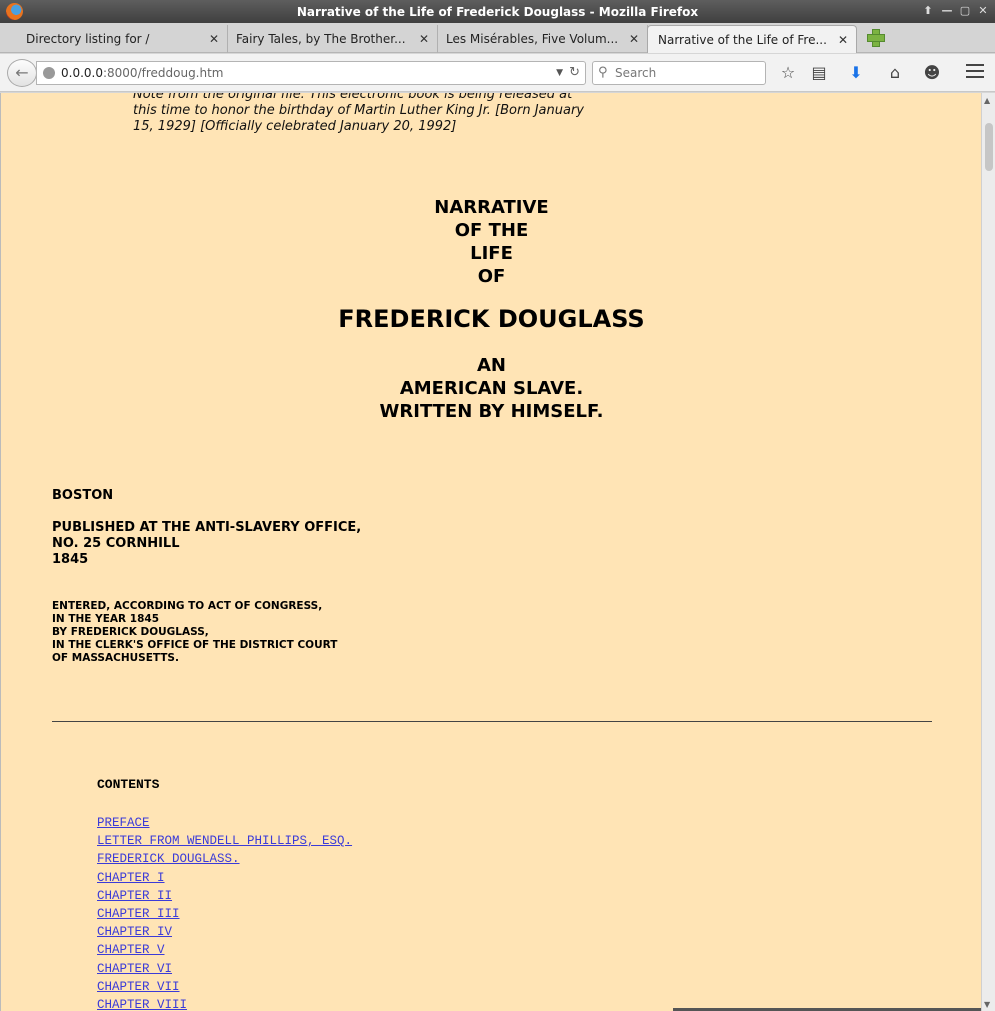  I want to click on copyright-line: OF MASSACHUSETTS., so click(115, 658).